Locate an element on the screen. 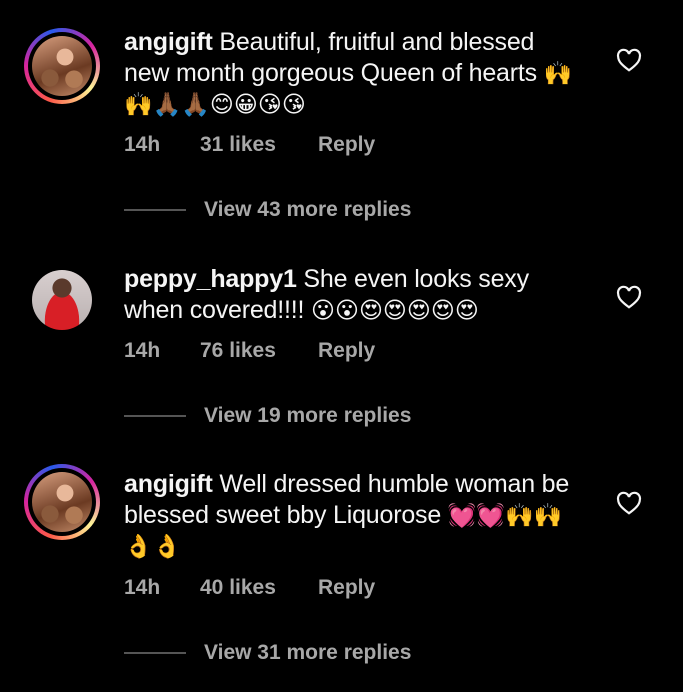 The image size is (683, 692). comment-emojis: 😮😮😍😍😍😍😍 is located at coordinates (394, 310).